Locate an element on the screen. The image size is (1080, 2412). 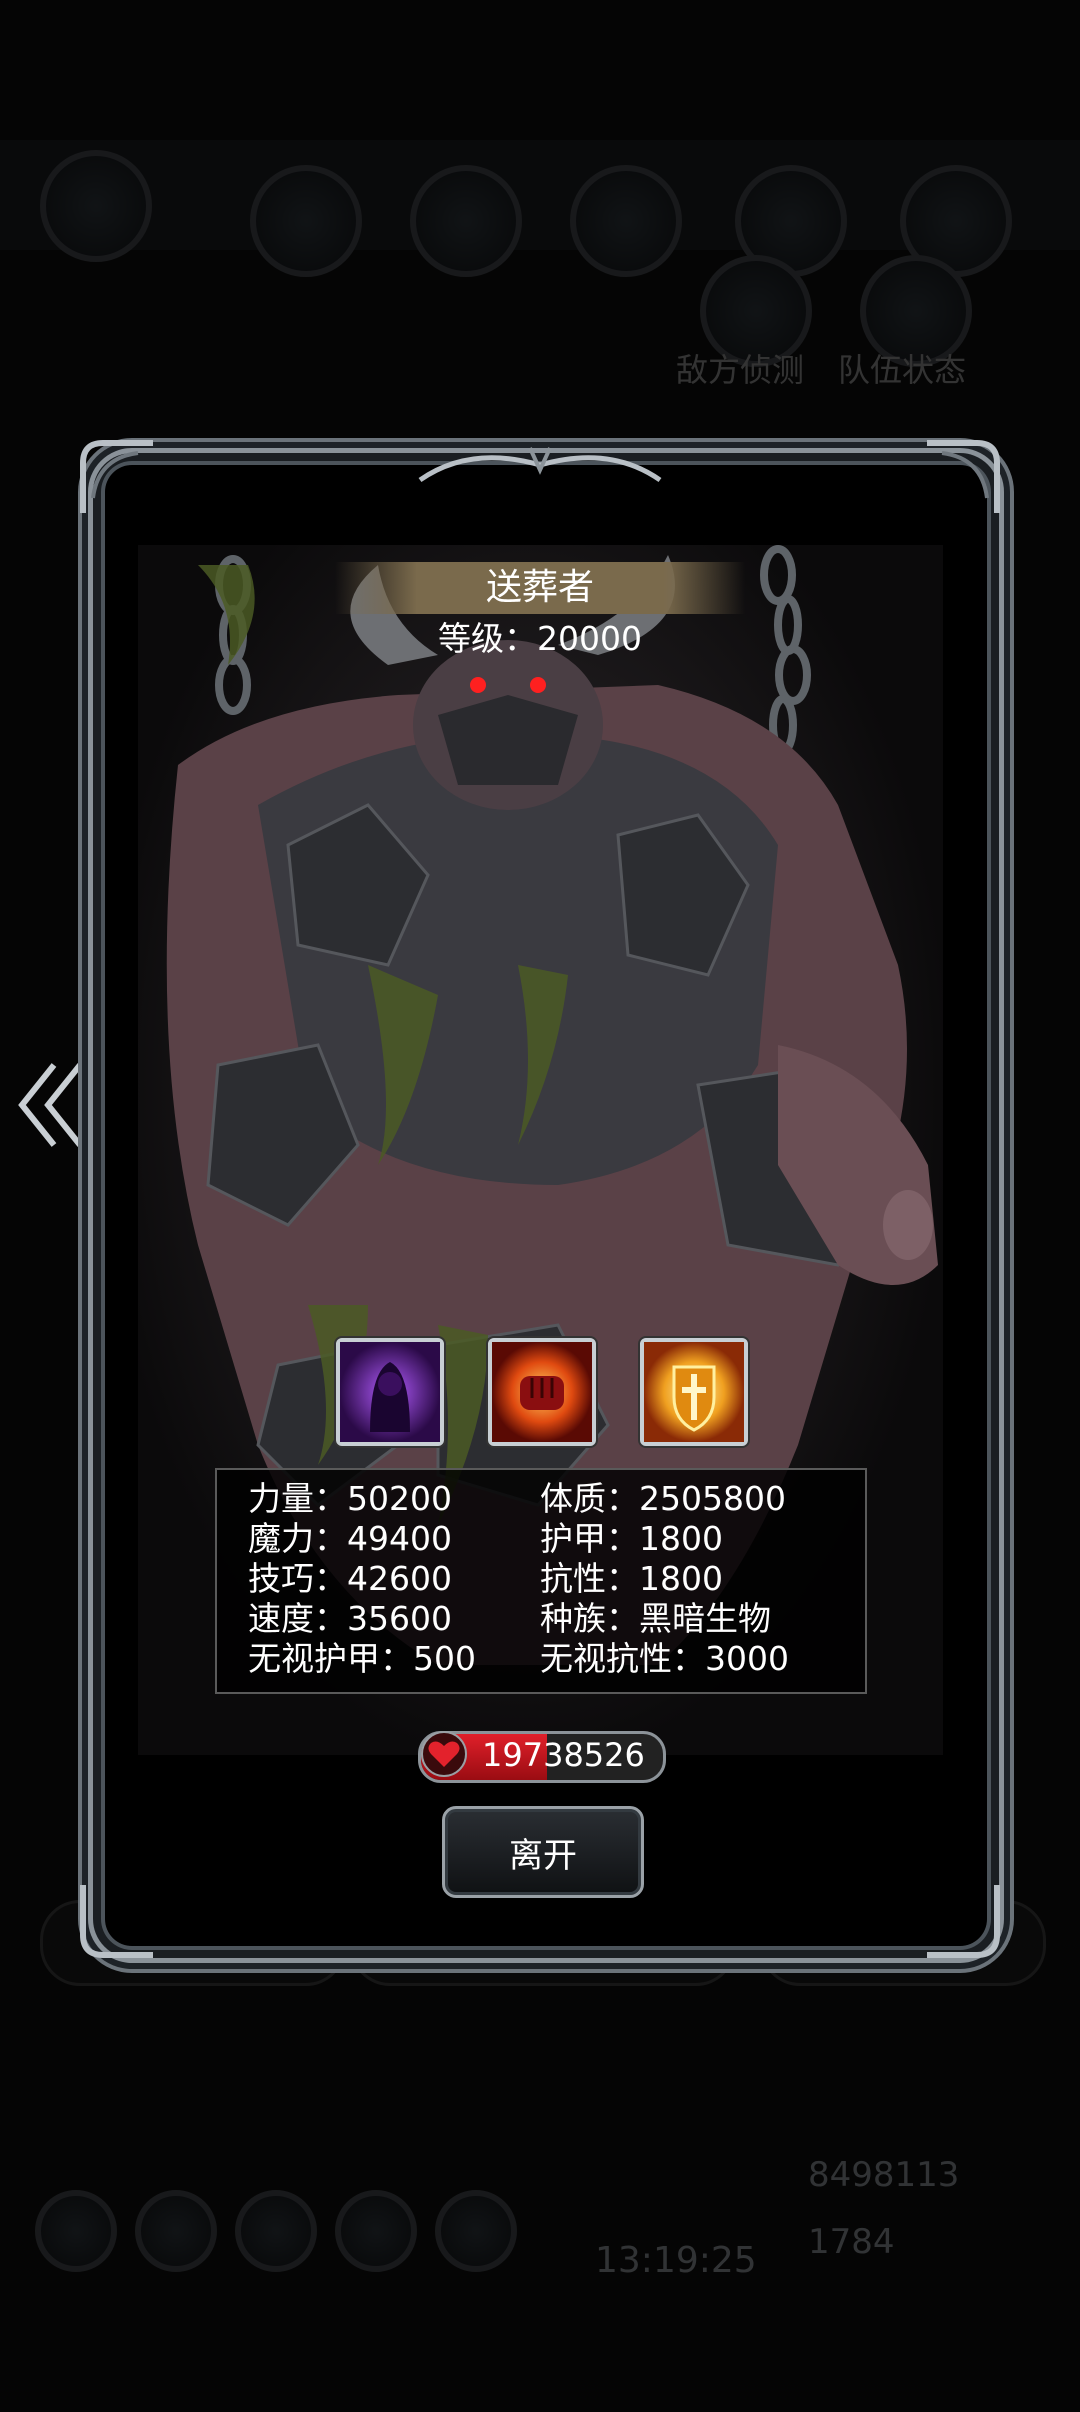
background-team-status-label: 队伍状态 is located at coordinates (902, 370).